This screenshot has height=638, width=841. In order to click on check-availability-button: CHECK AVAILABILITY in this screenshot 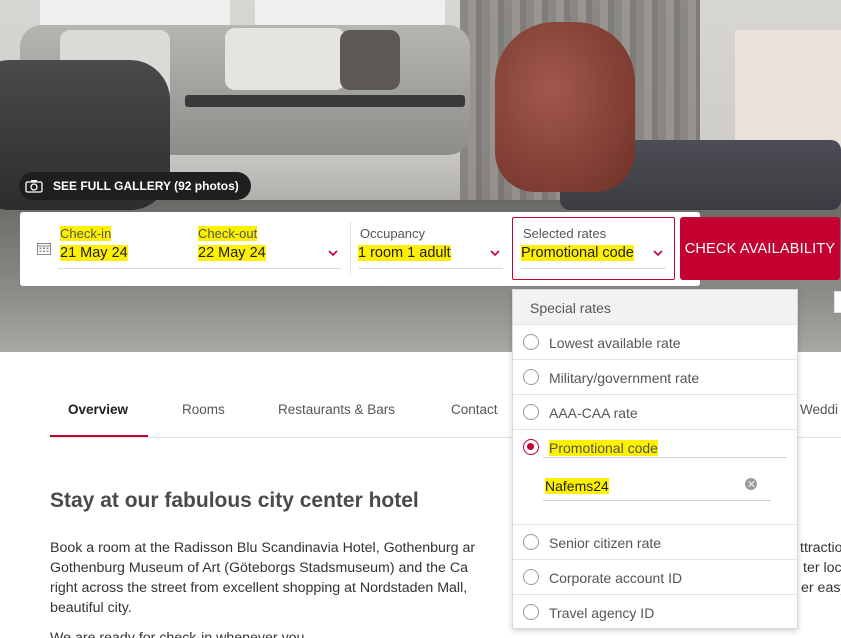, I will do `click(760, 248)`.